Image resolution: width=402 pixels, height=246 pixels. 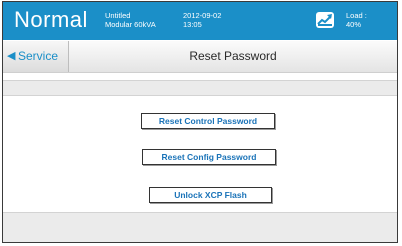 I want to click on unlock-xcp-flash-button: Unlock XCP Flash, so click(x=210, y=195).